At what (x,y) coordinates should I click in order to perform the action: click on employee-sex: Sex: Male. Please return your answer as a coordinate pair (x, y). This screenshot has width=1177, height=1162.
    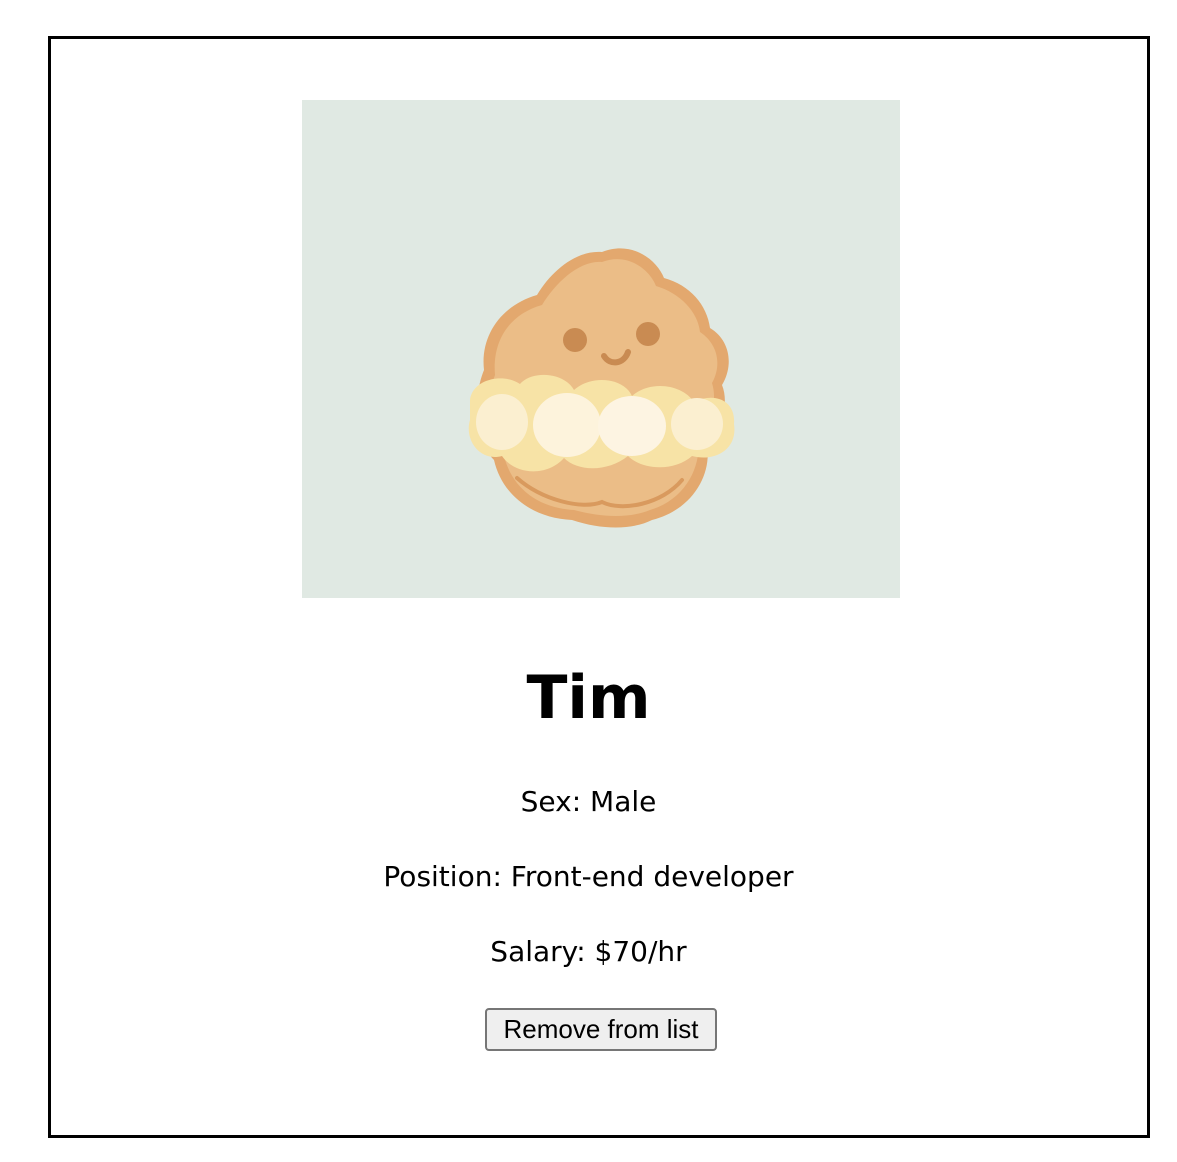
    Looking at the image, I should click on (588, 801).